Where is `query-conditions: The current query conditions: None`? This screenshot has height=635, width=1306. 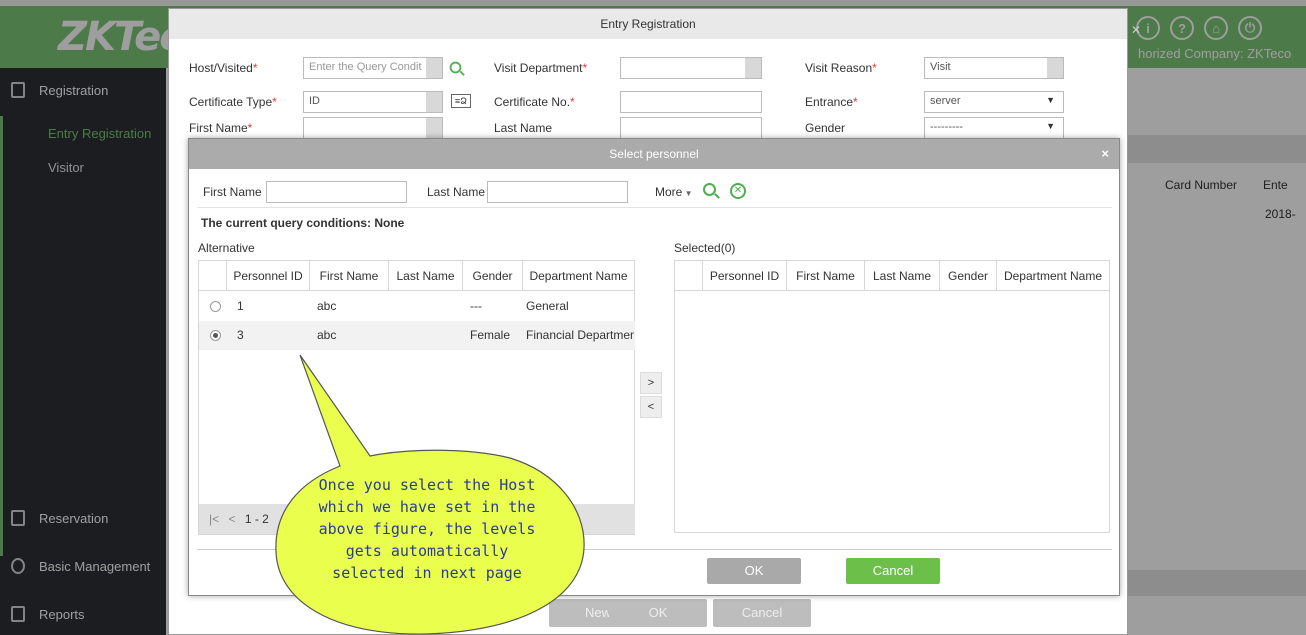
query-conditions: The current query conditions: None is located at coordinates (303, 223).